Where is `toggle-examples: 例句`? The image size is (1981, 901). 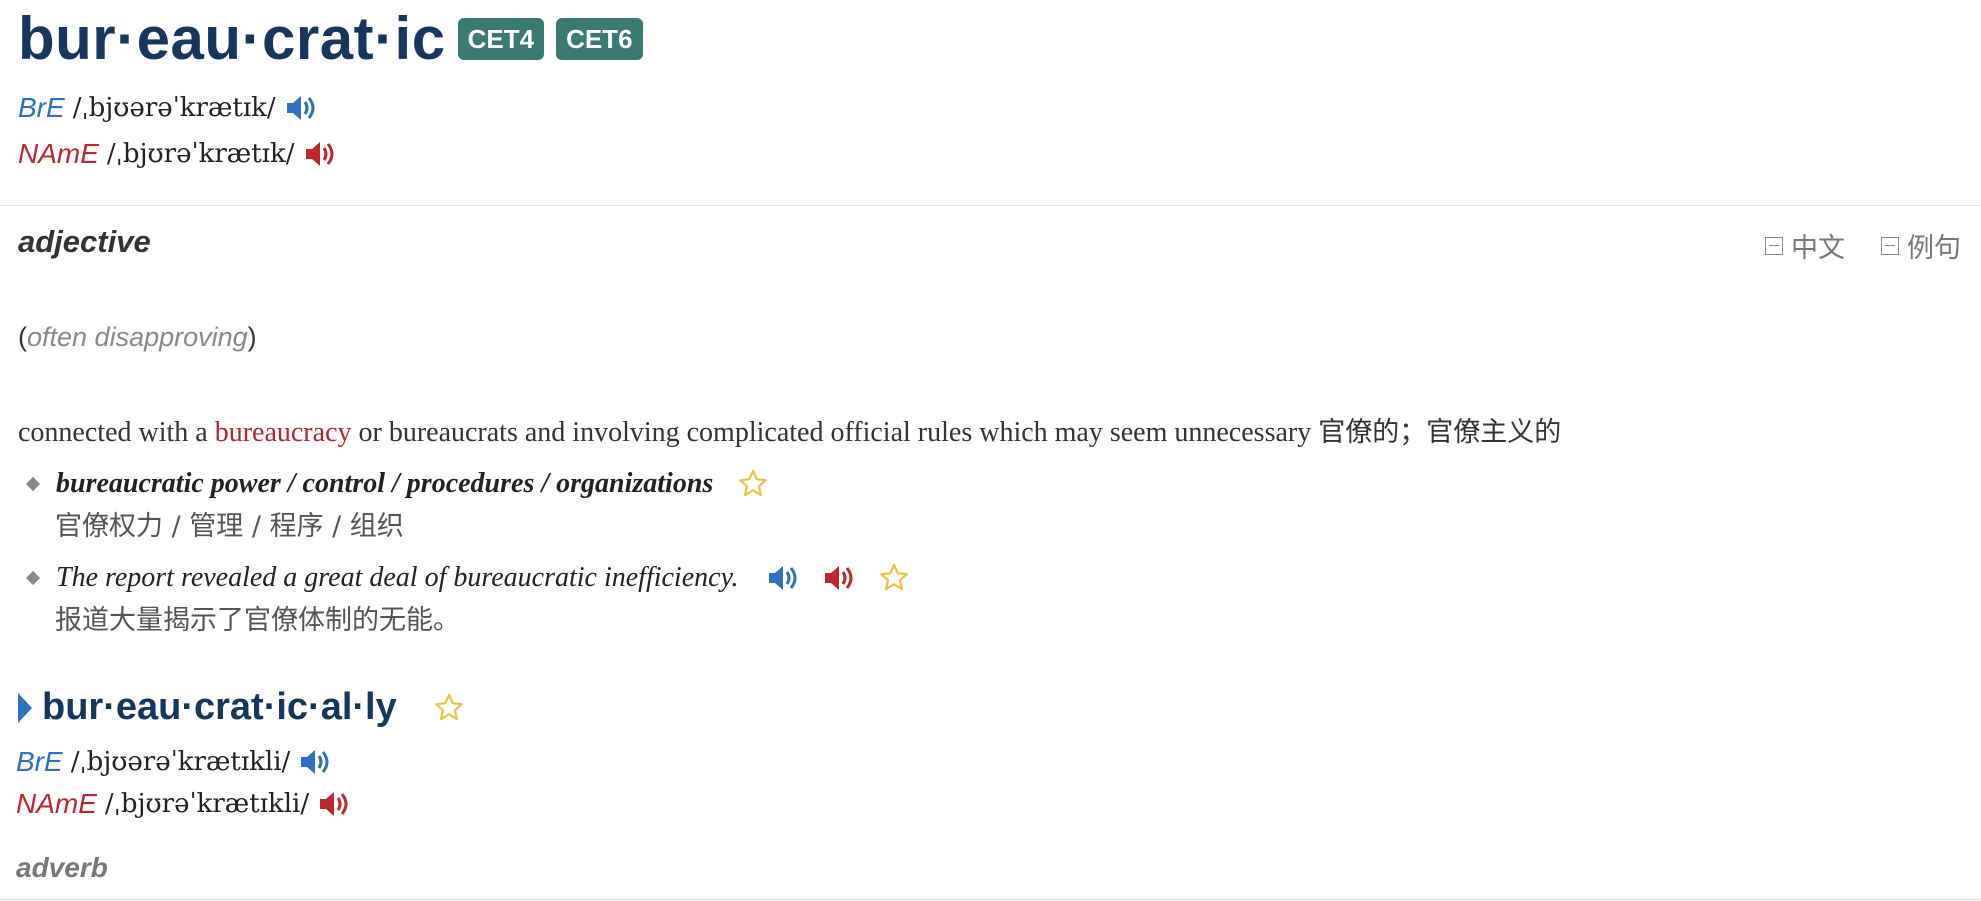
toggle-examples: 例句 is located at coordinates (1921, 245).